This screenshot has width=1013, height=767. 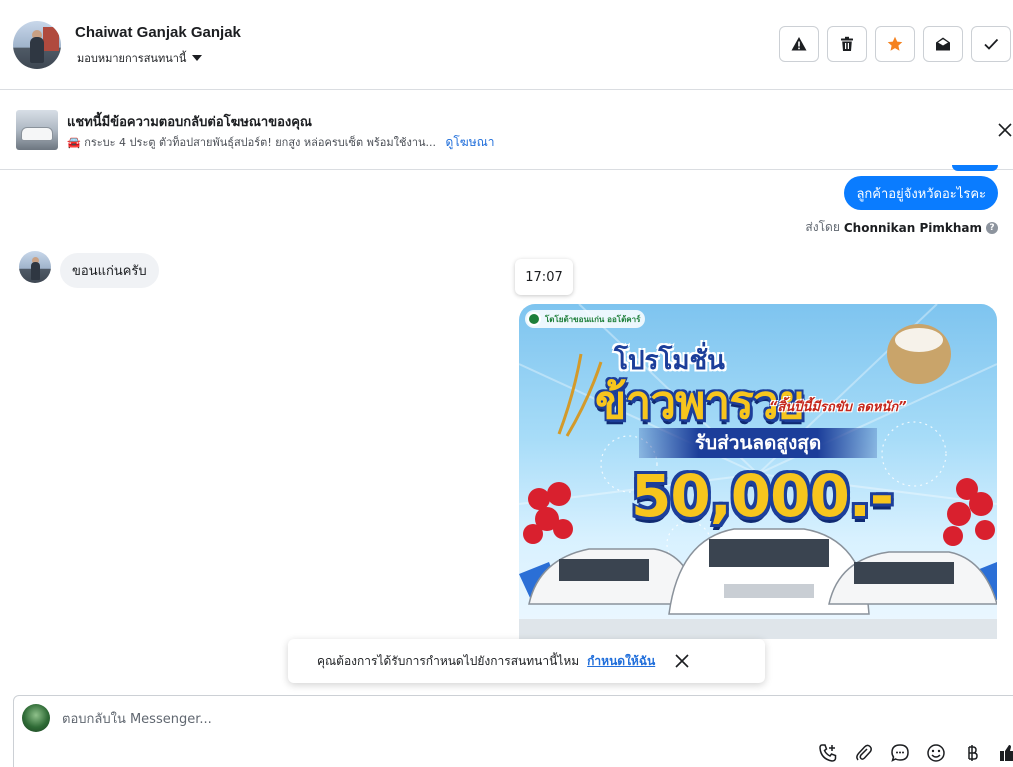 I want to click on header-actions, so click(x=895, y=44).